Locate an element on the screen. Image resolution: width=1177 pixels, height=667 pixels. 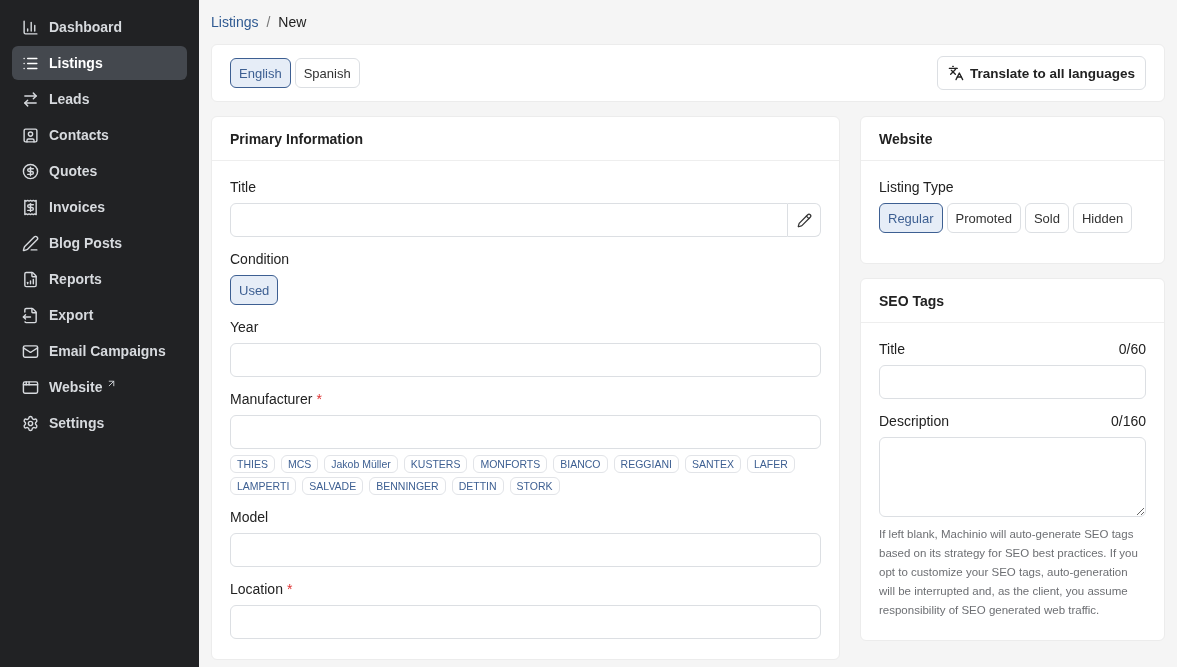
field-label: Listing Type is located at coordinates (917, 187).